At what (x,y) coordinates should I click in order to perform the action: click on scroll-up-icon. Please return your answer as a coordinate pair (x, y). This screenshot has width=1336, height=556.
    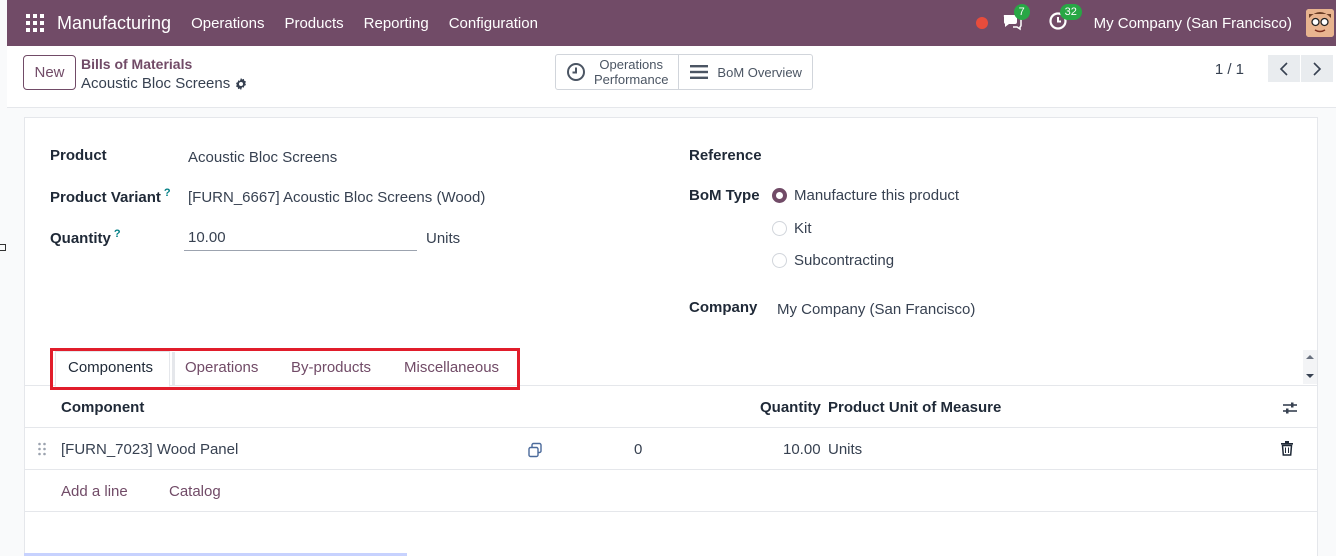
    Looking at the image, I should click on (1310, 357).